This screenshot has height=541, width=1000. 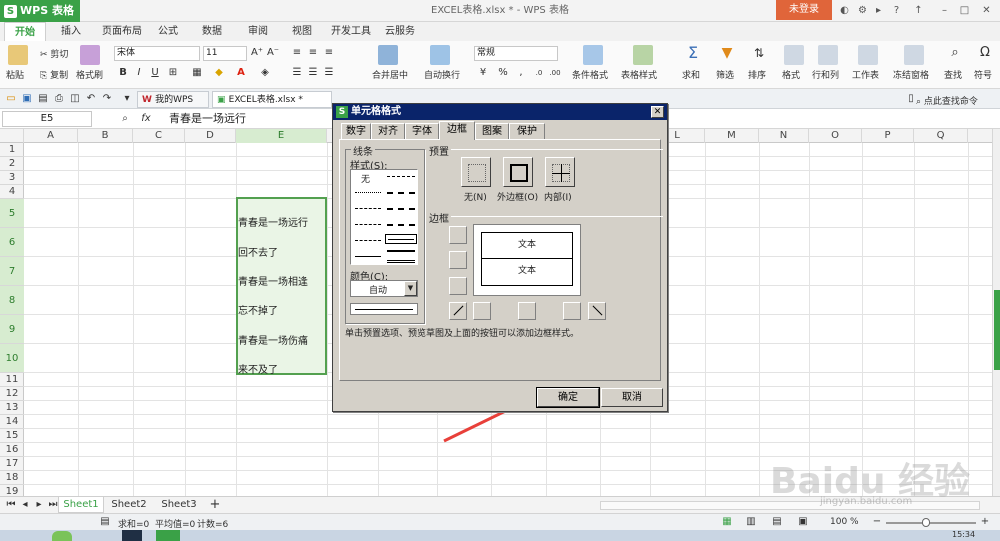 I want to click on line-style-dash-dot-dot, so click(x=368, y=240).